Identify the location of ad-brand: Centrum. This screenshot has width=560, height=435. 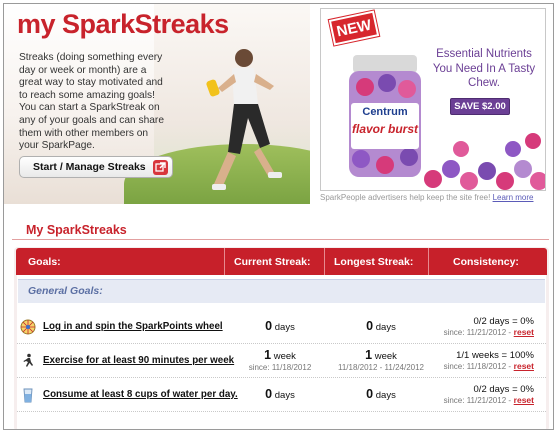
(384, 112).